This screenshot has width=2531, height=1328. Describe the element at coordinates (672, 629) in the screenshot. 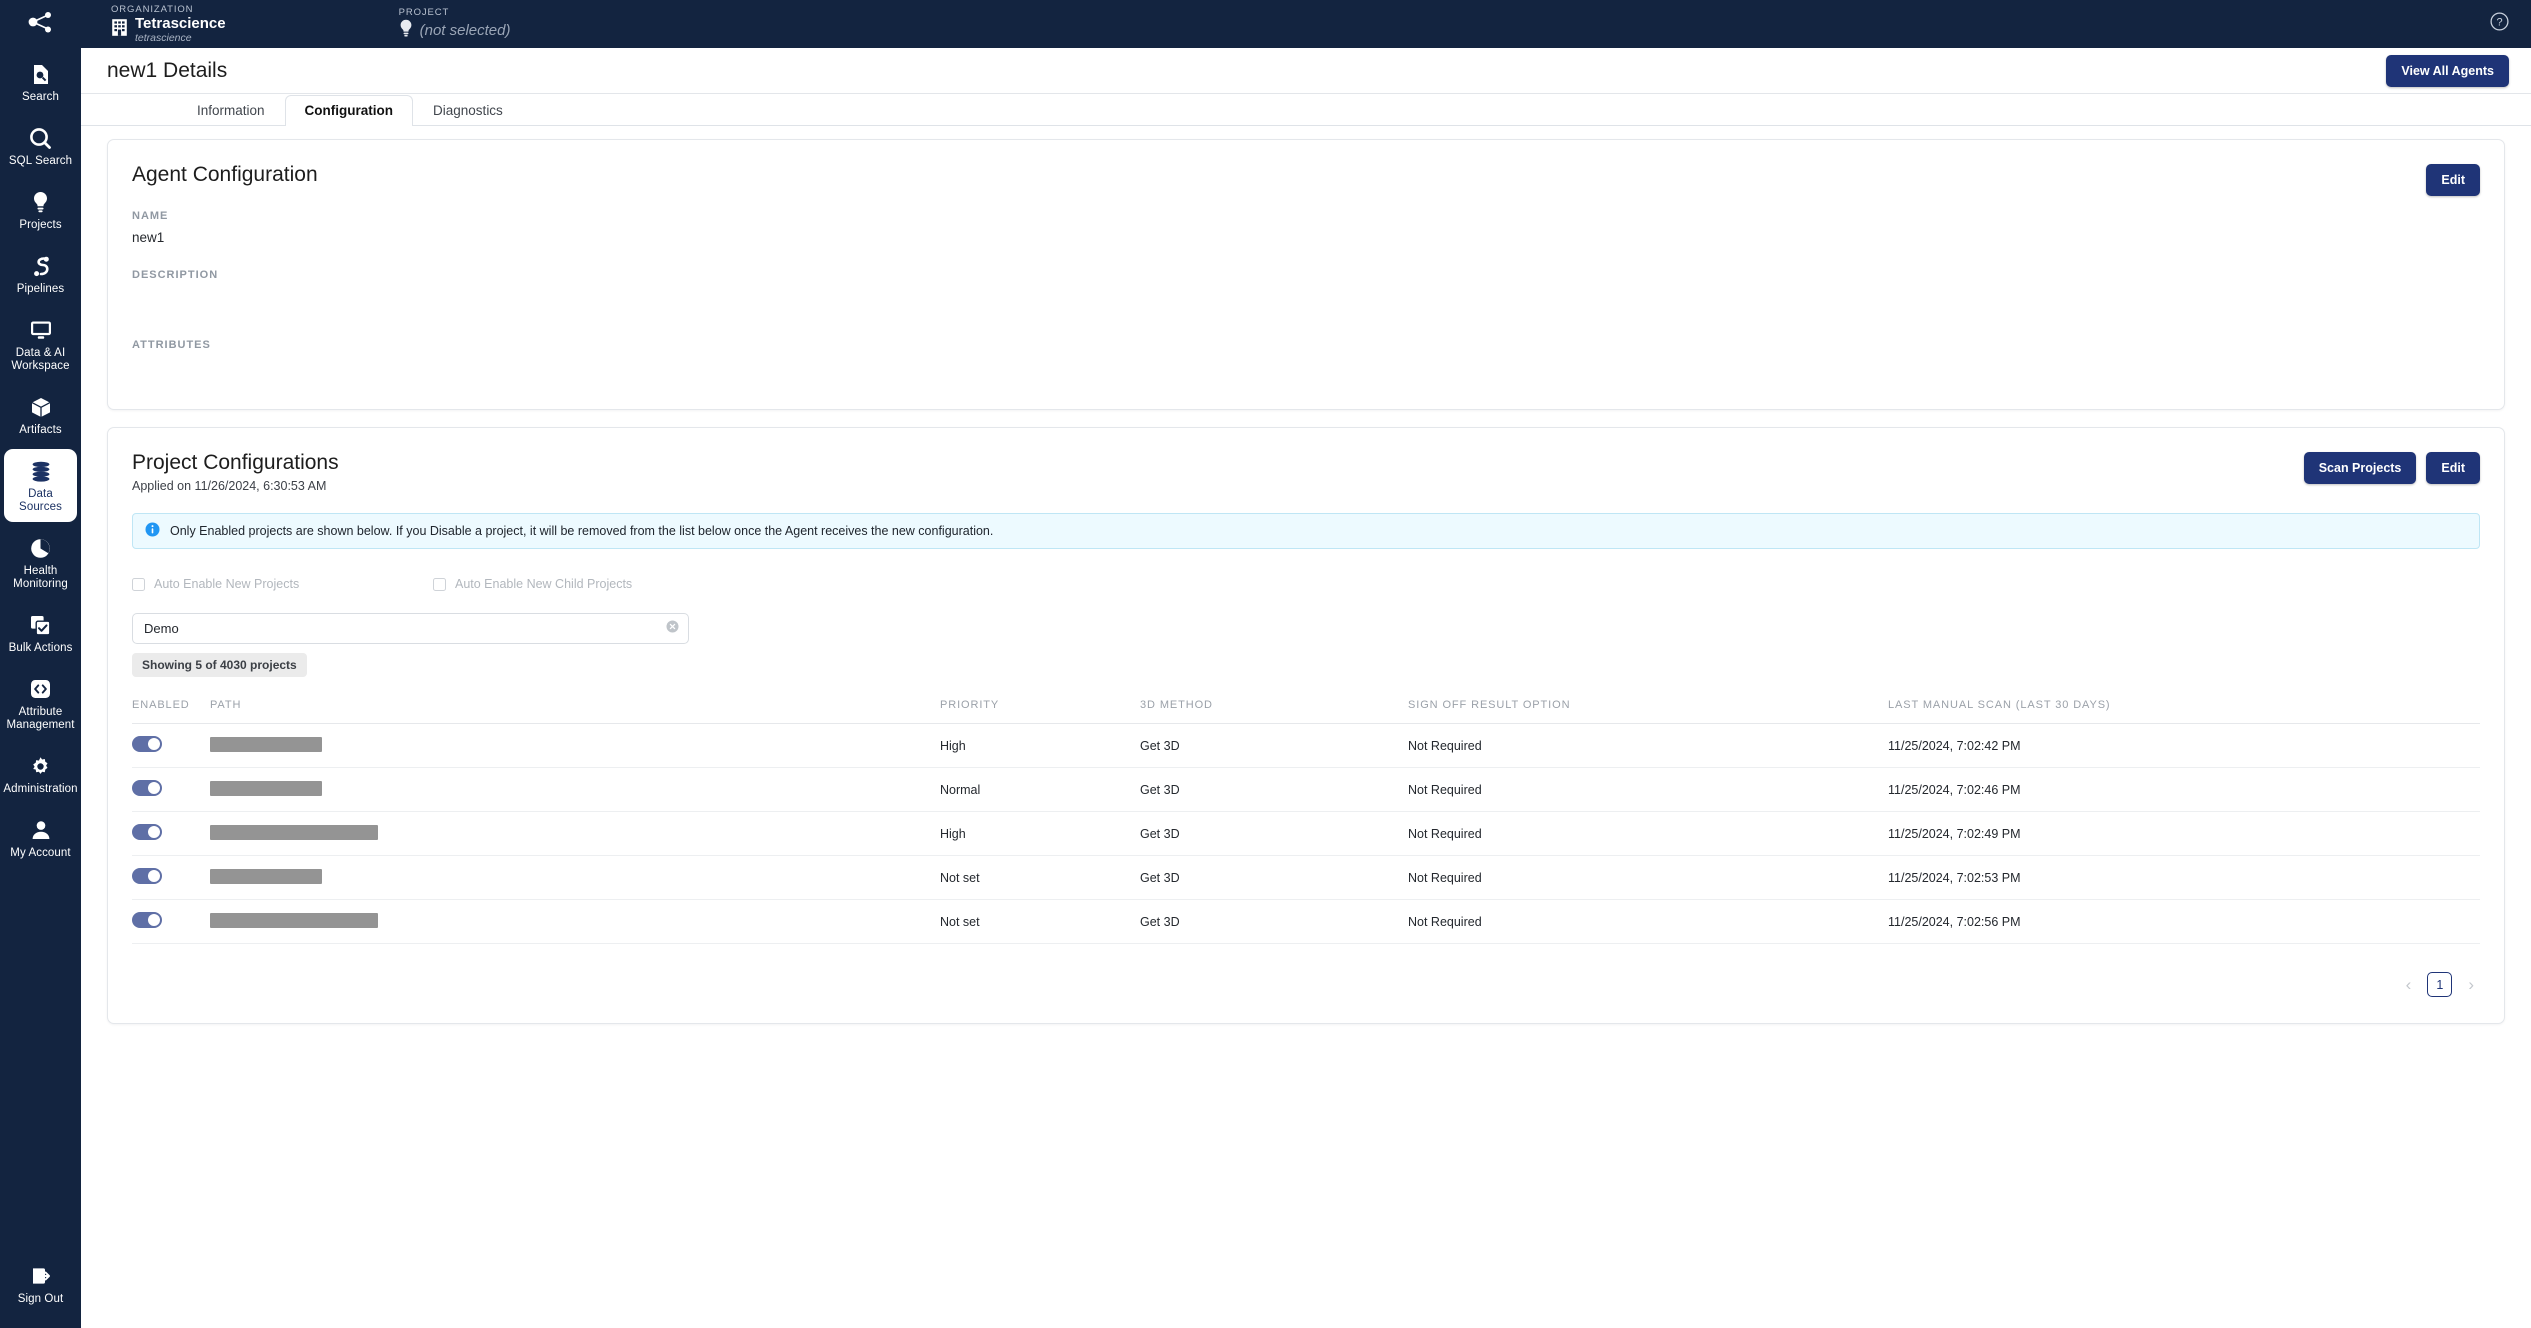

I see `clear-circle-icon` at that location.